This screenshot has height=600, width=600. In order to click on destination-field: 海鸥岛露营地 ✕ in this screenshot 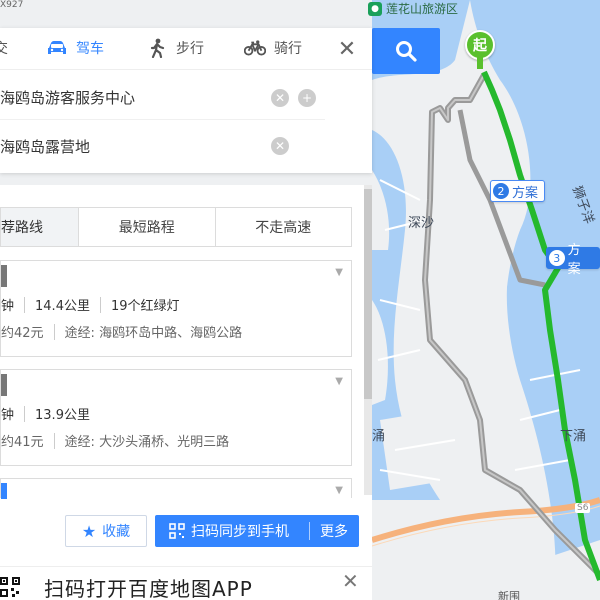, I will do `click(162, 146)`.